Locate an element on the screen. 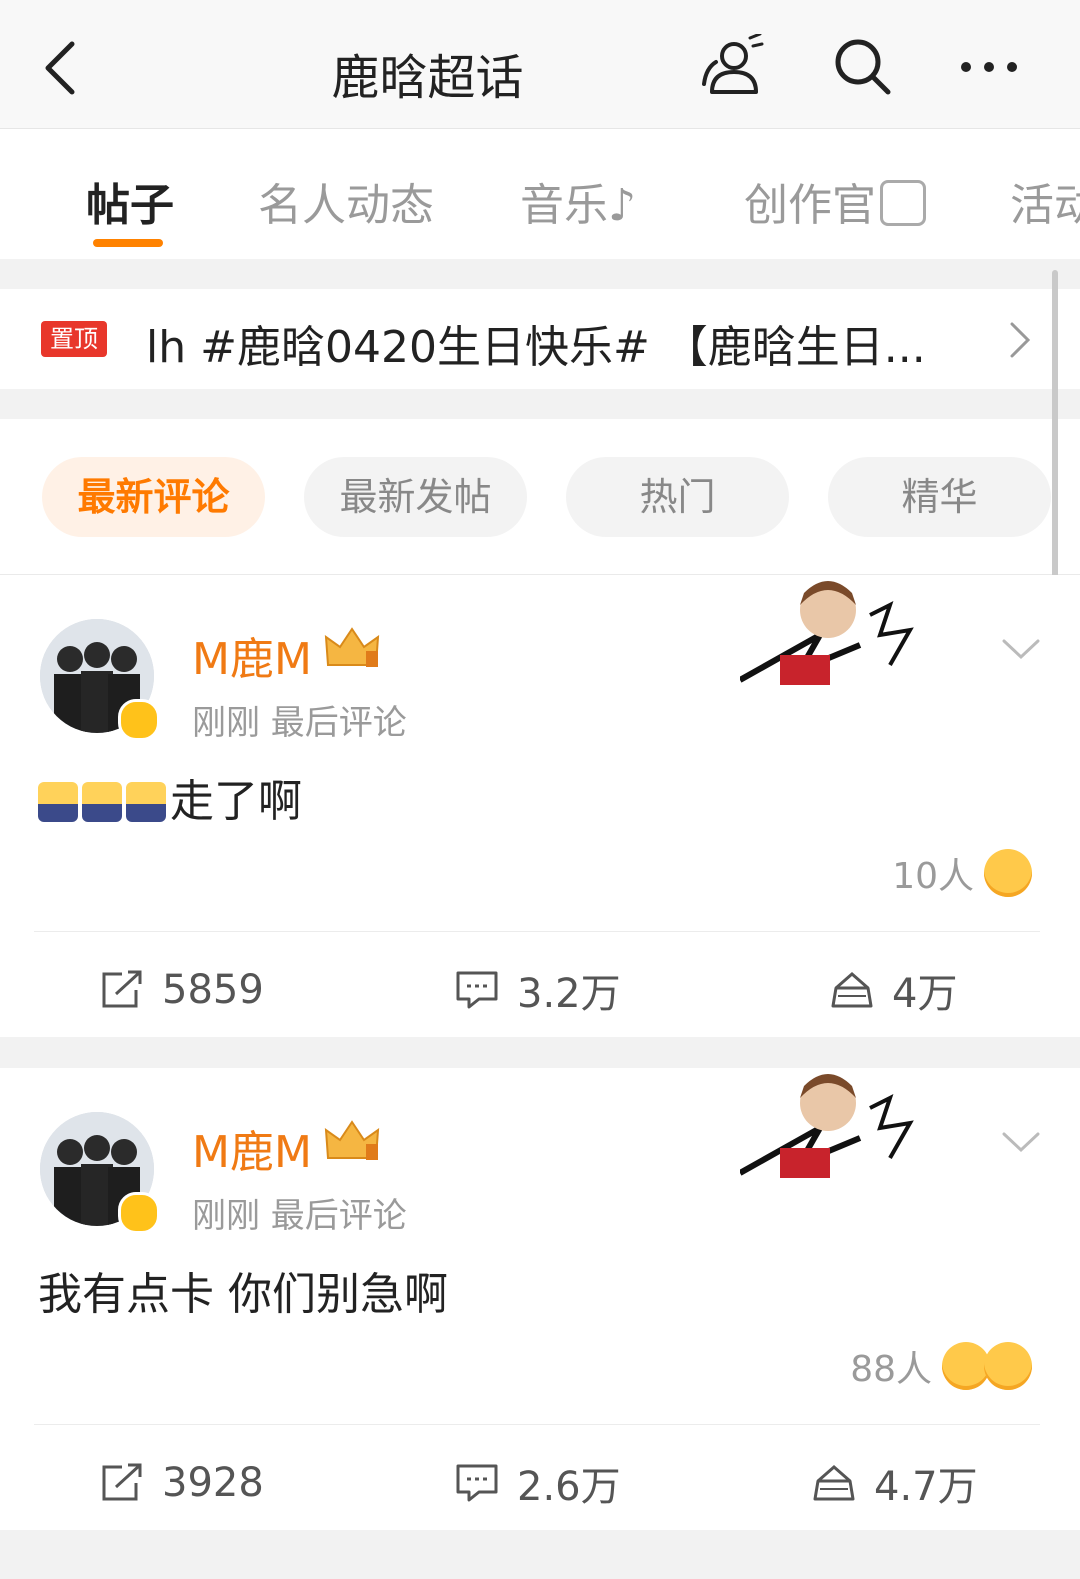 Image resolution: width=1080 pixels, height=1579 pixels. reaction-count: 10人 is located at coordinates (933, 876).